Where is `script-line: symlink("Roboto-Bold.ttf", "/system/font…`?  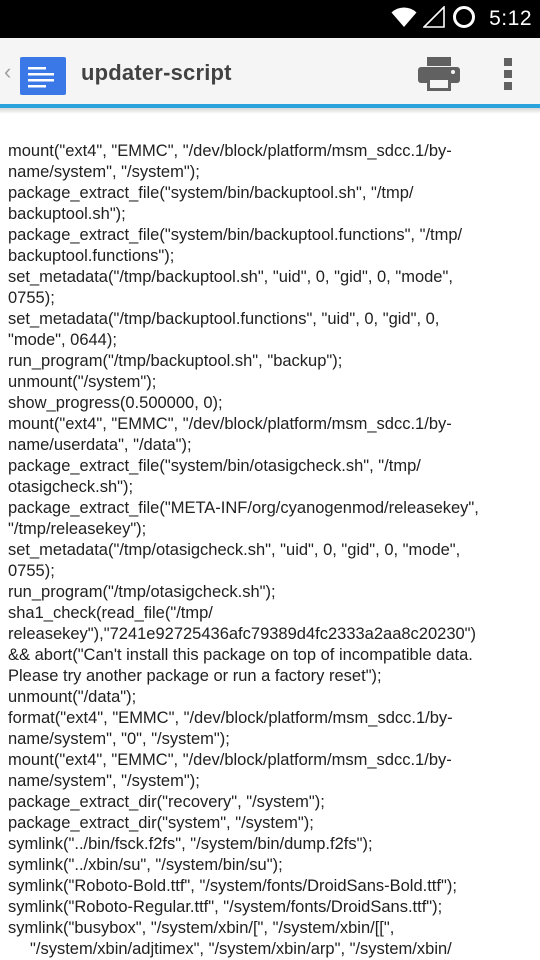
script-line: symlink("Roboto-Bold.ttf", "/system/font… is located at coordinates (232, 886).